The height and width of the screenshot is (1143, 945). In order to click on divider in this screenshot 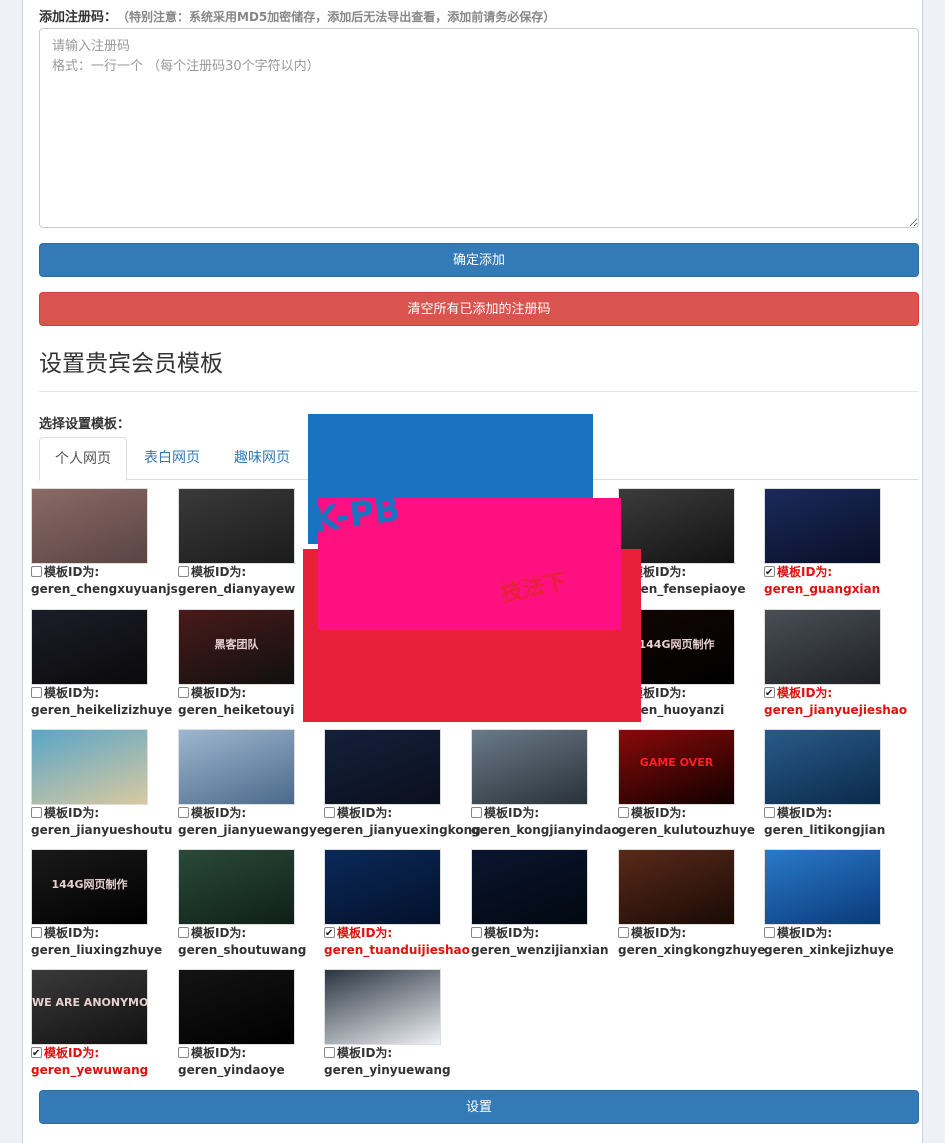, I will do `click(479, 391)`.